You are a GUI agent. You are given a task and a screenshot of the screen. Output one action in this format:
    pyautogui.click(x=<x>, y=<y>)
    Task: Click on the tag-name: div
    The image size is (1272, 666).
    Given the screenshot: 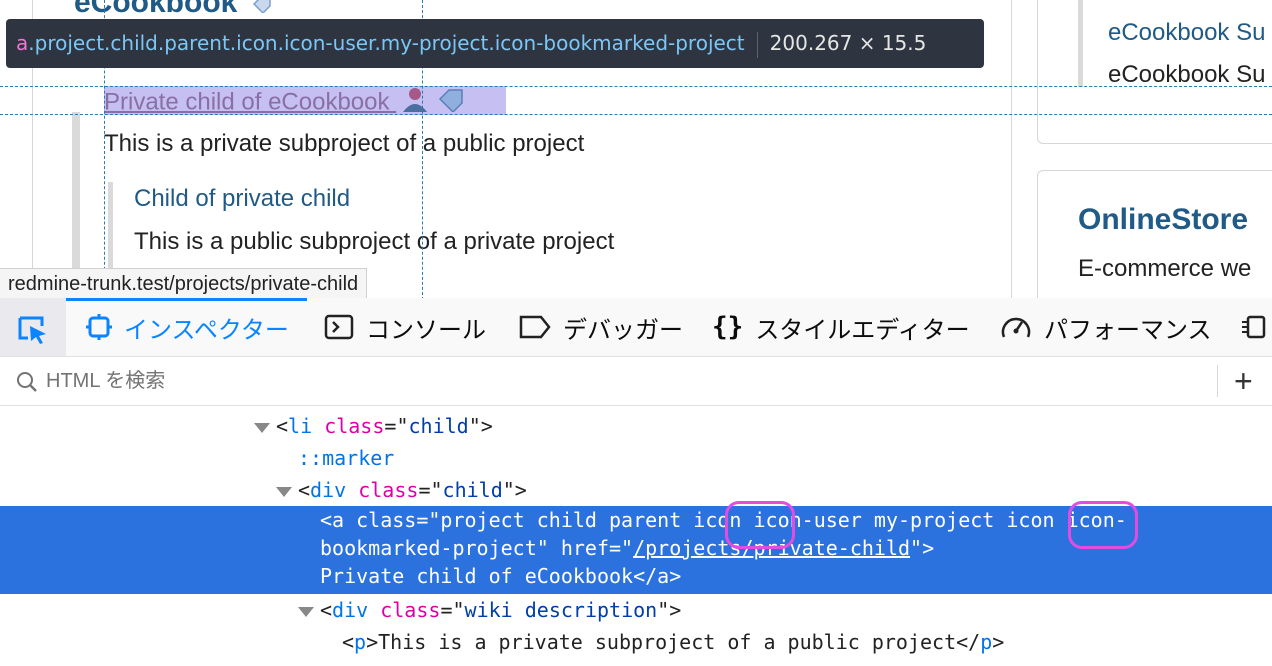 What is the action you would take?
    pyautogui.click(x=328, y=490)
    